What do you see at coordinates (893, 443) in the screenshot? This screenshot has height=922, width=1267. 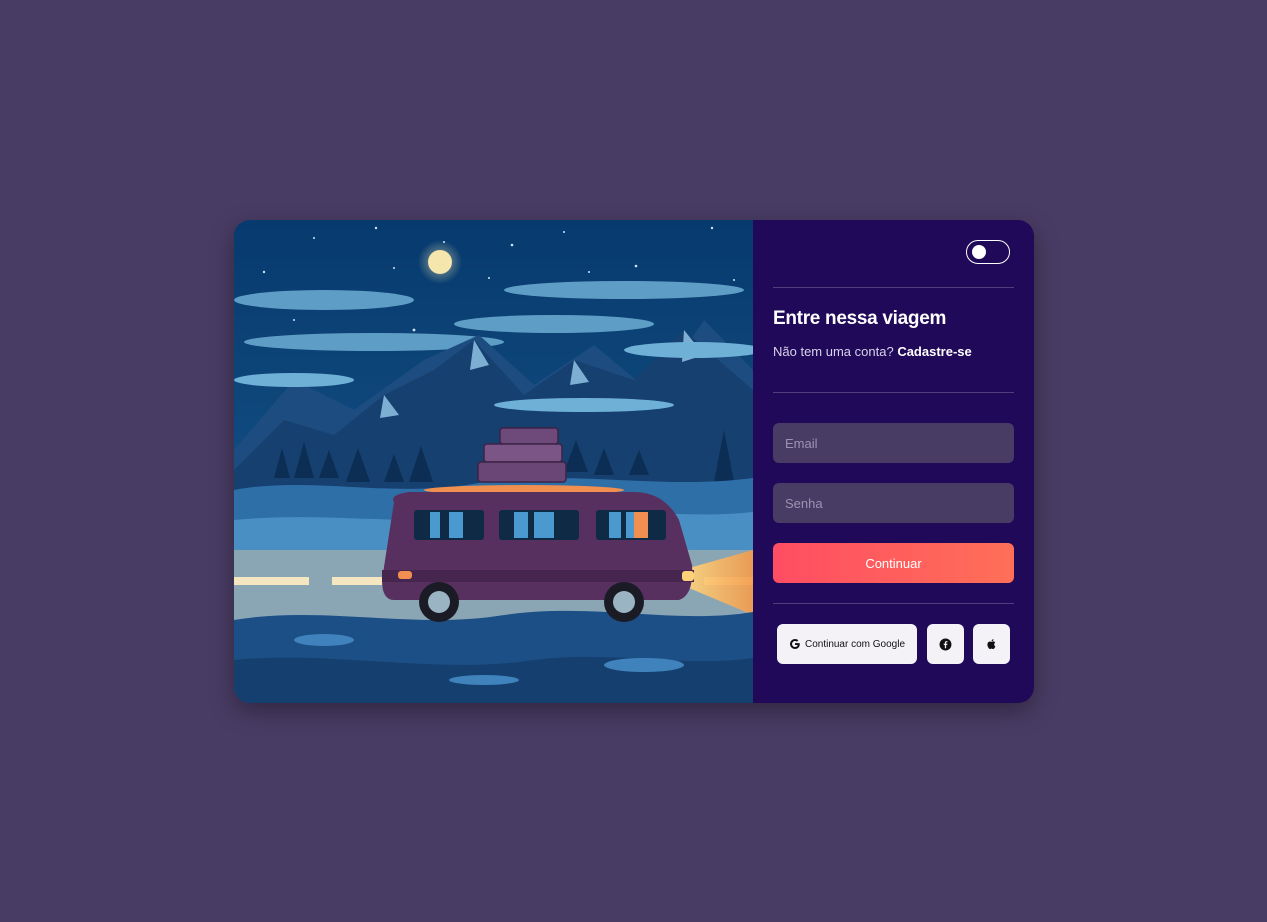 I see `email-field` at bounding box center [893, 443].